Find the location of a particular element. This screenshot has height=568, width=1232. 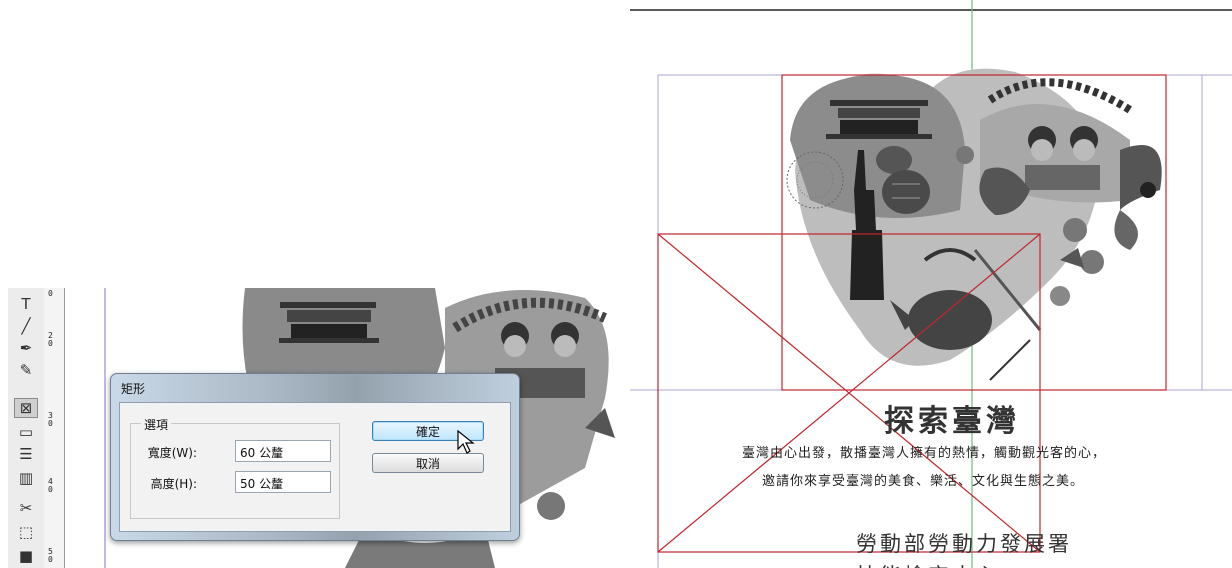

horizontal-grid-tool-icon: ☰ is located at coordinates (26, 454).